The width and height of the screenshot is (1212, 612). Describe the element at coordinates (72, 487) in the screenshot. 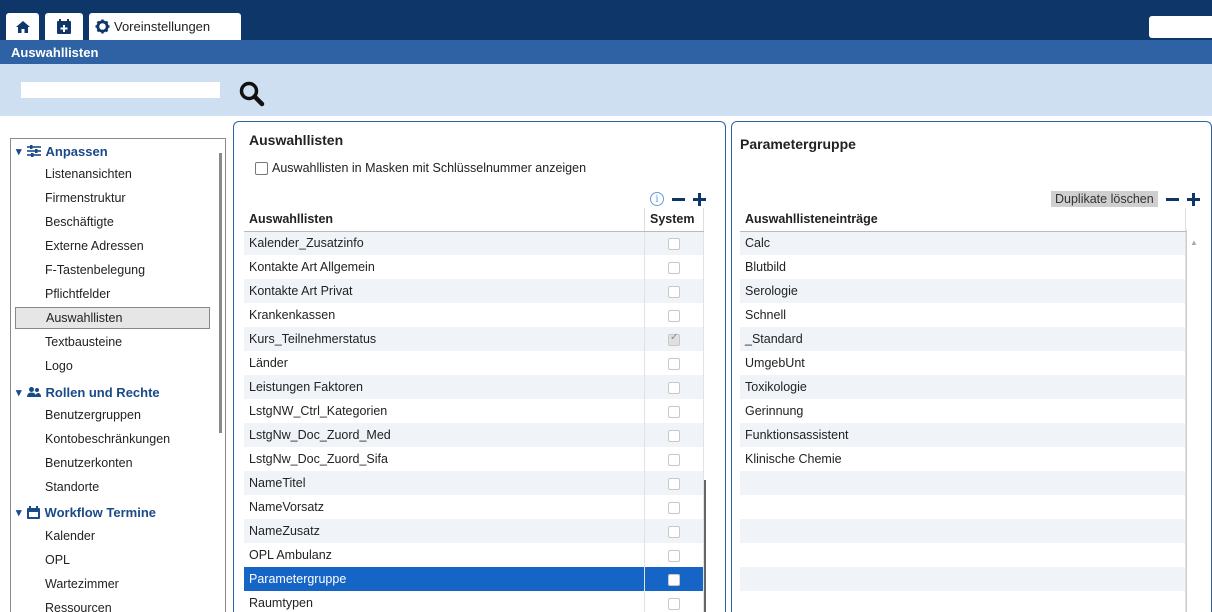

I see `sidebar-item-standorte: Standorte` at that location.